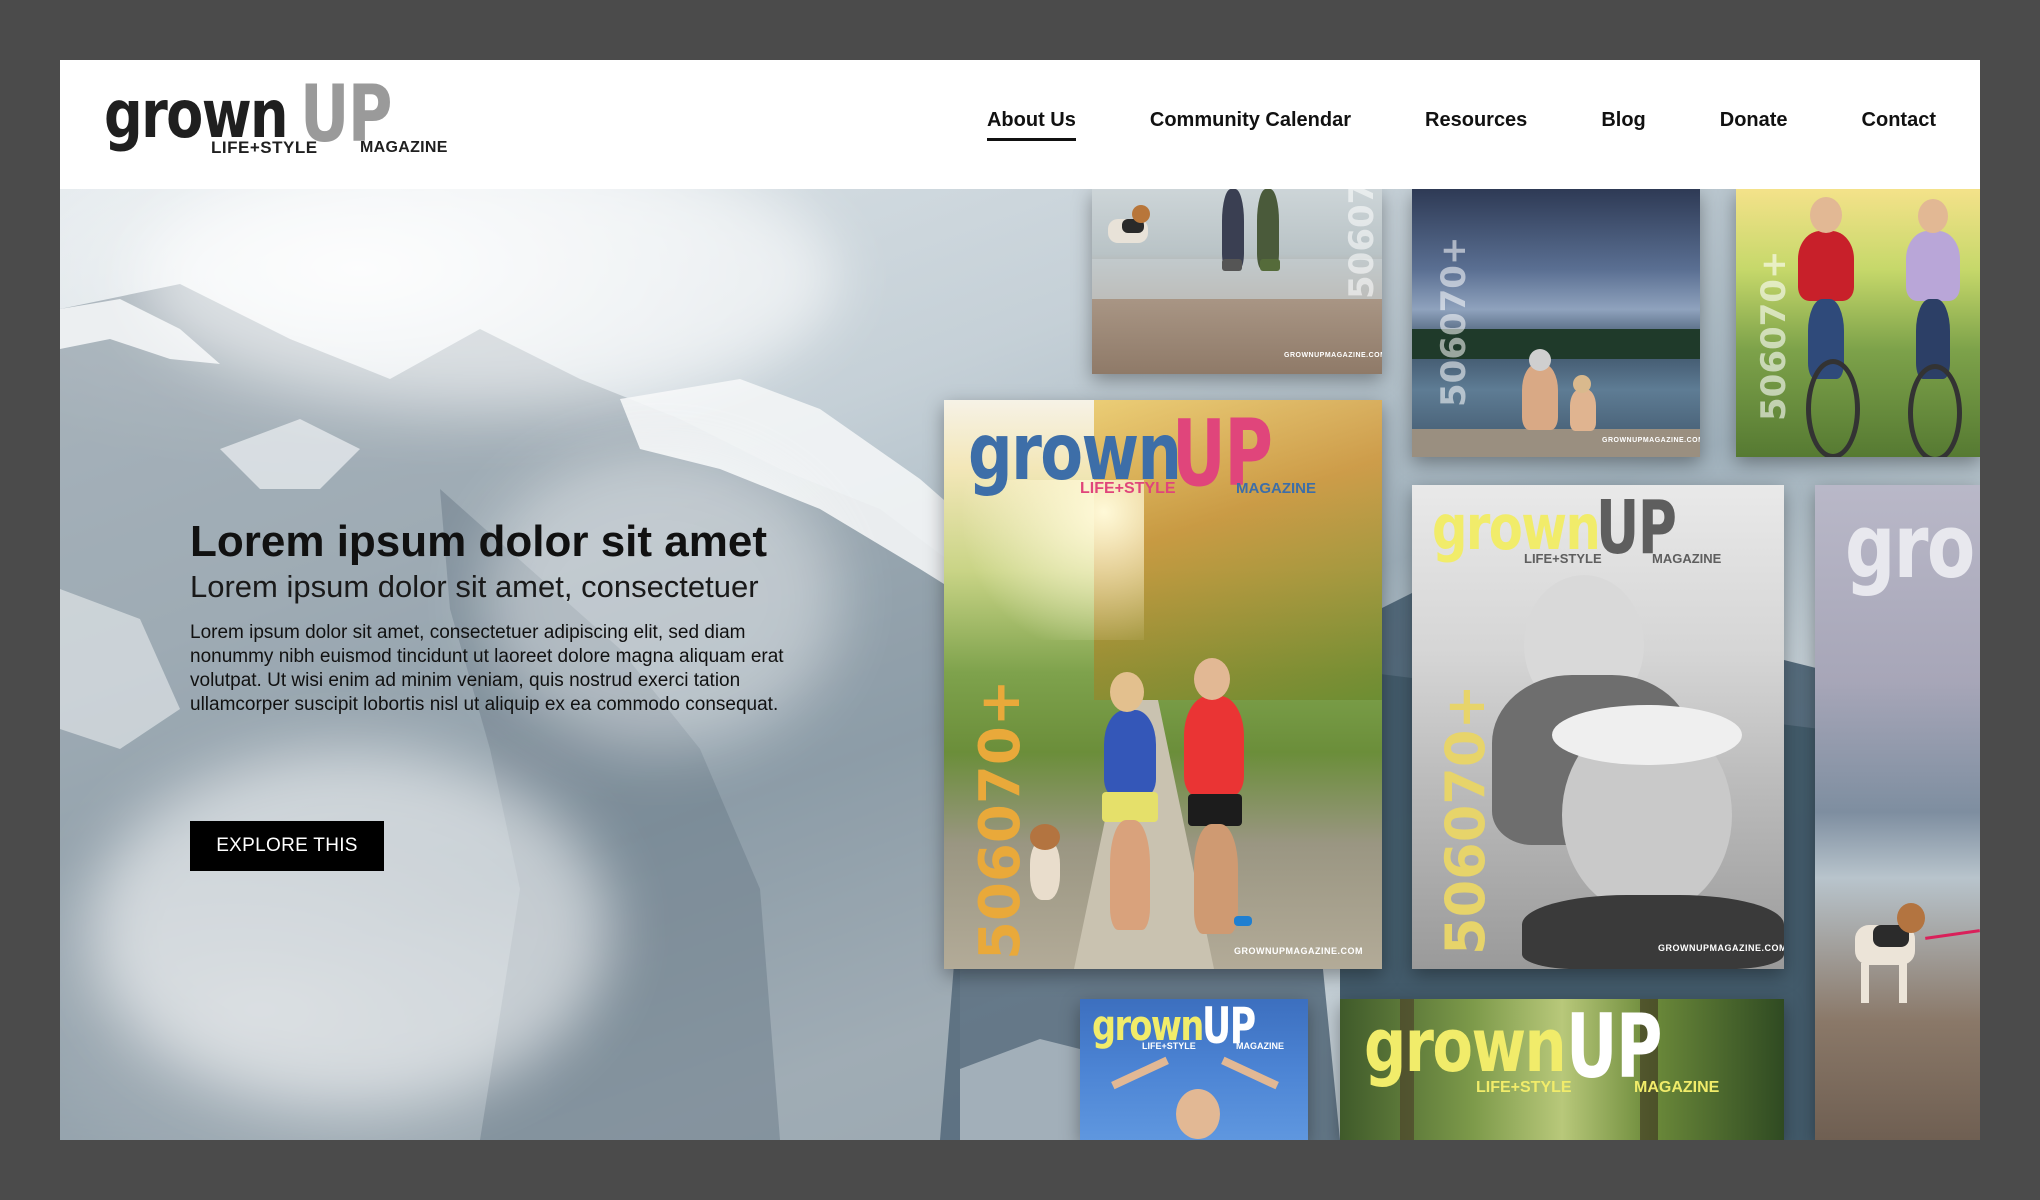 Image resolution: width=2040 pixels, height=1200 pixels. What do you see at coordinates (1214, 746) in the screenshot?
I see `runner-man-top` at bounding box center [1214, 746].